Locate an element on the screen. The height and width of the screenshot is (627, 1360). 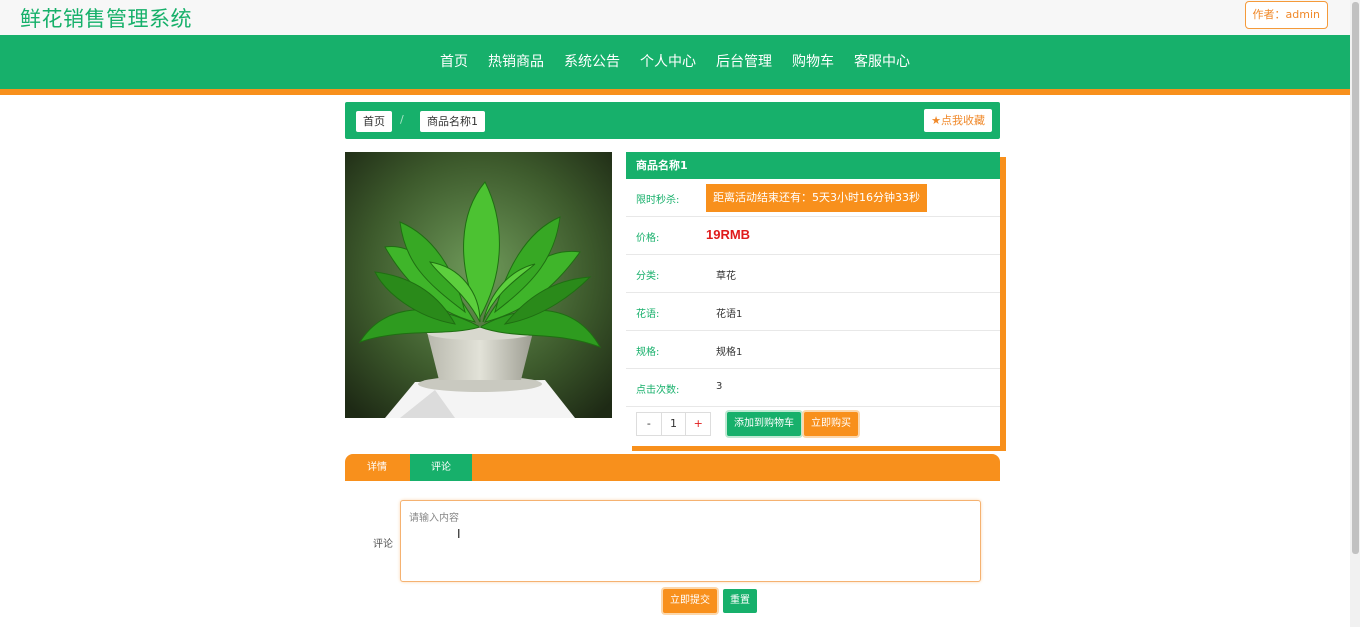
favorite-button: ★点我收藏 is located at coordinates (958, 120).